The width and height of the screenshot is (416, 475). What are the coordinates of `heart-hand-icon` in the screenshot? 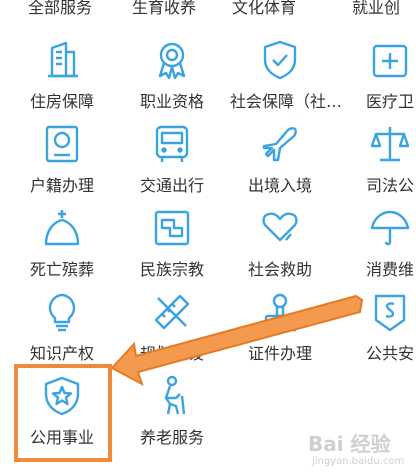 It's located at (280, 228).